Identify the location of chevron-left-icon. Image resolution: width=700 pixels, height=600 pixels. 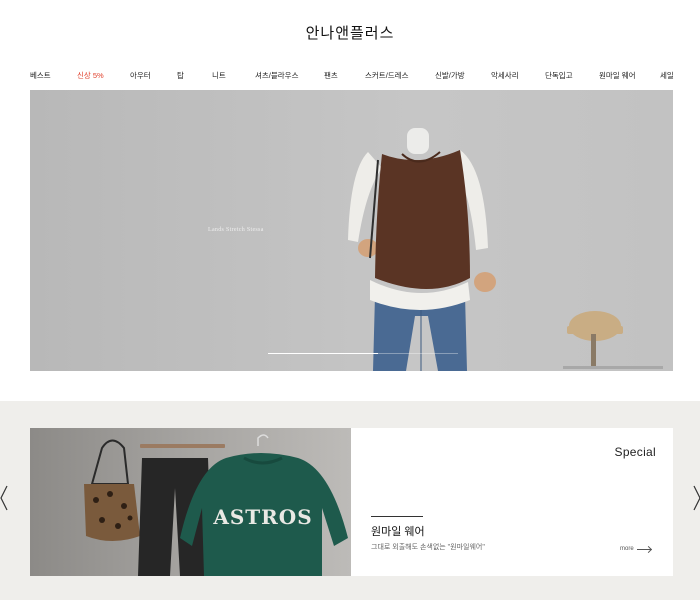
(5, 498).